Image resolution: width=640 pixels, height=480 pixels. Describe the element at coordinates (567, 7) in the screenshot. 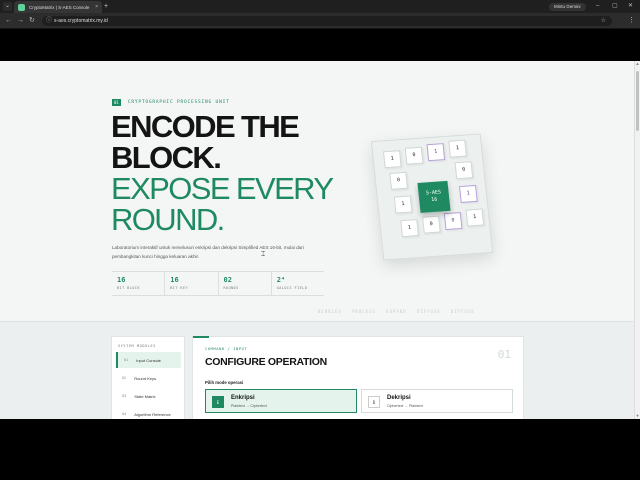

I see `profile-button: Mintu Gemini` at that location.